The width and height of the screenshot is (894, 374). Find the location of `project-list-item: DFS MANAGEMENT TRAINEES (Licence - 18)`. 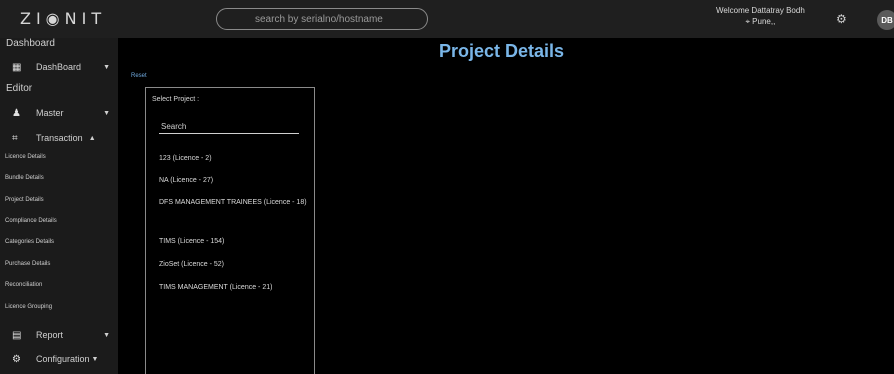

project-list-item: DFS MANAGEMENT TRAINEES (Licence - 18) is located at coordinates (234, 203).